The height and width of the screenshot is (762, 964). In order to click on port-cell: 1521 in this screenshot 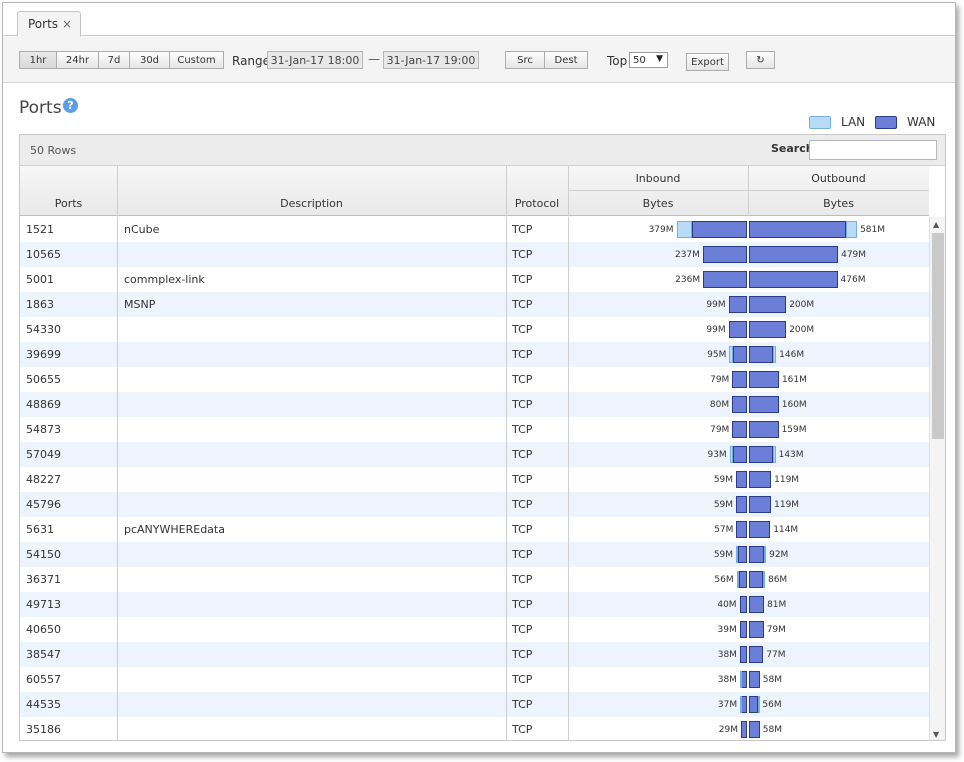, I will do `click(40, 229)`.